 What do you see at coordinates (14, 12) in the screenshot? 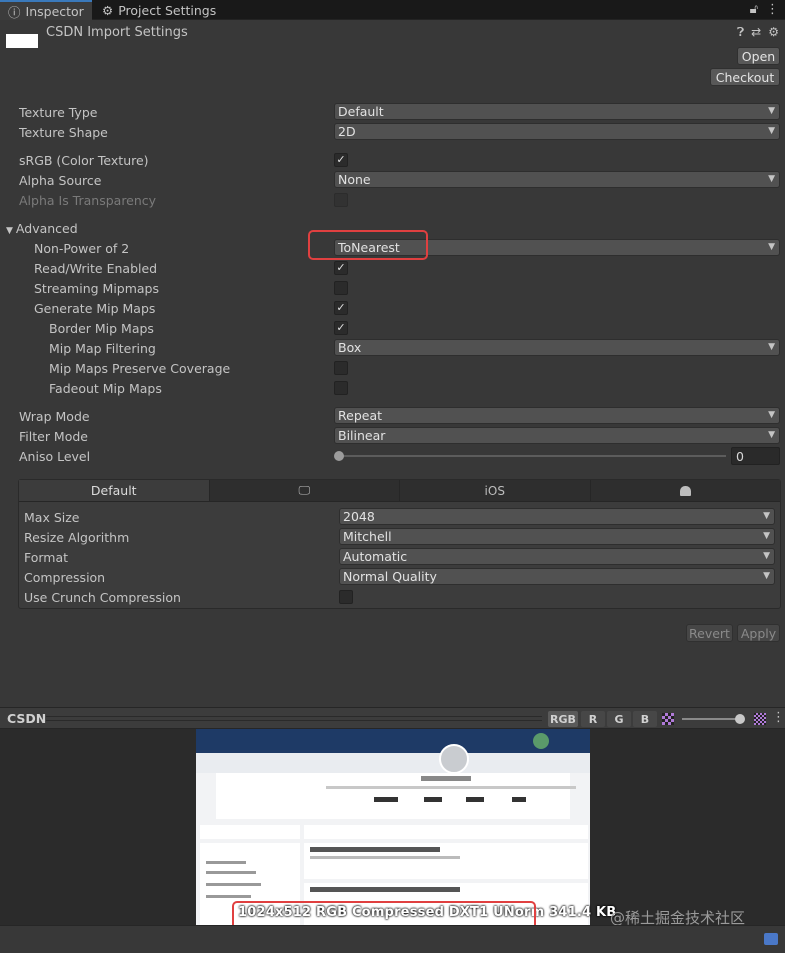
I see `info-icon: ⓘ` at bounding box center [14, 12].